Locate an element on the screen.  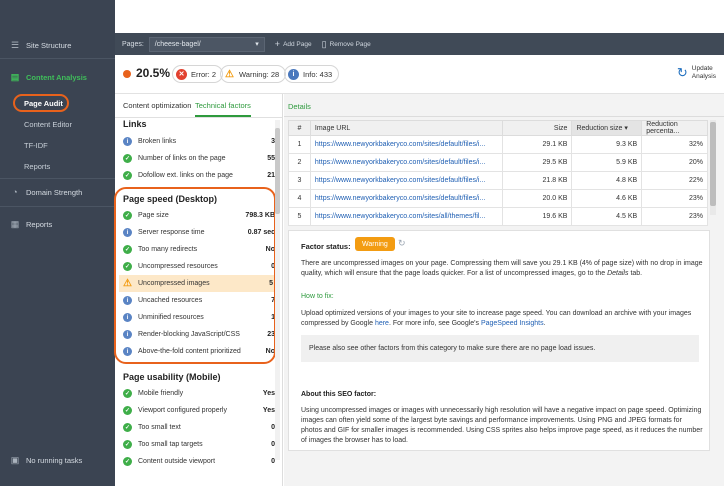
cell-size: 21.8 KB is located at coordinates (537, 180).